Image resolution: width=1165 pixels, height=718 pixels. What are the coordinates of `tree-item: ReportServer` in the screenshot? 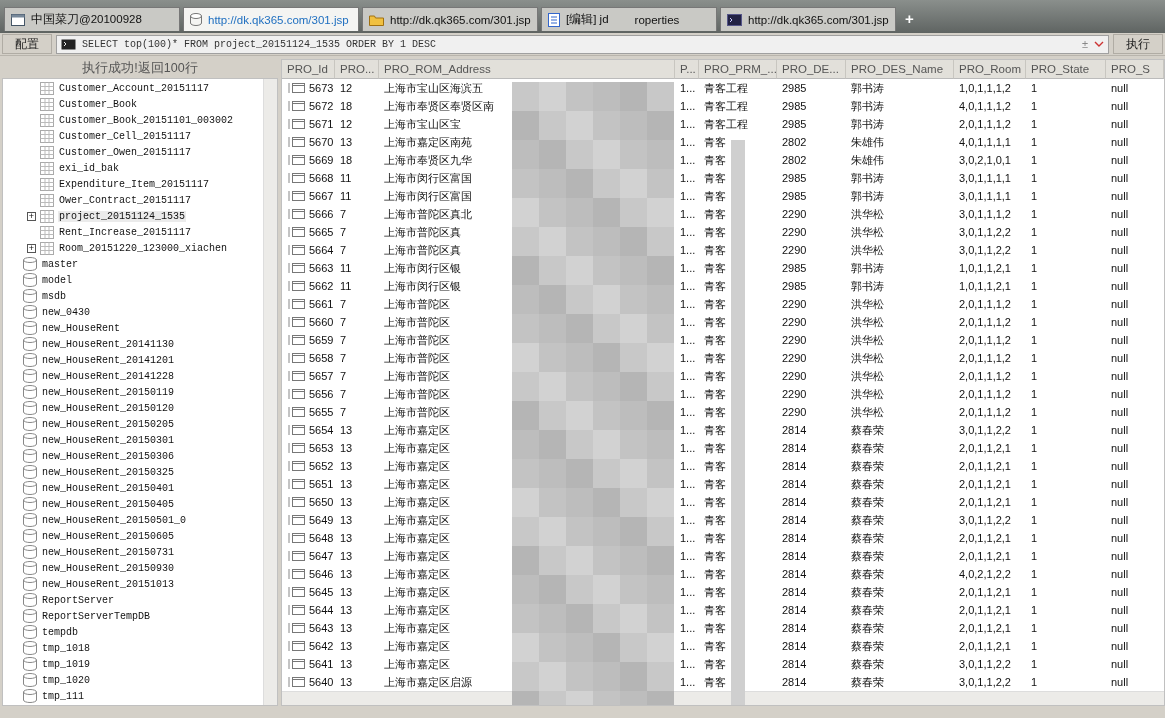 It's located at (78, 600).